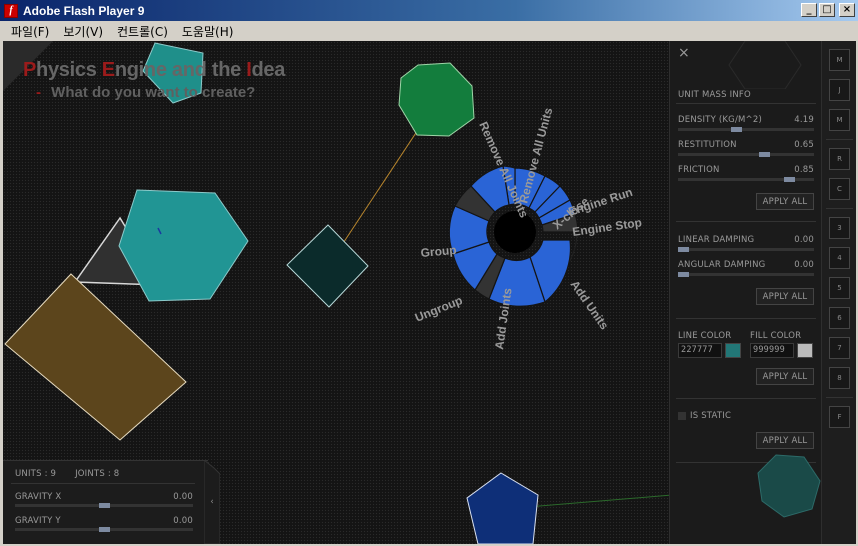 The image size is (858, 546). Describe the element at coordinates (839, 417) in the screenshot. I see `tool-freeform-button: F` at that location.